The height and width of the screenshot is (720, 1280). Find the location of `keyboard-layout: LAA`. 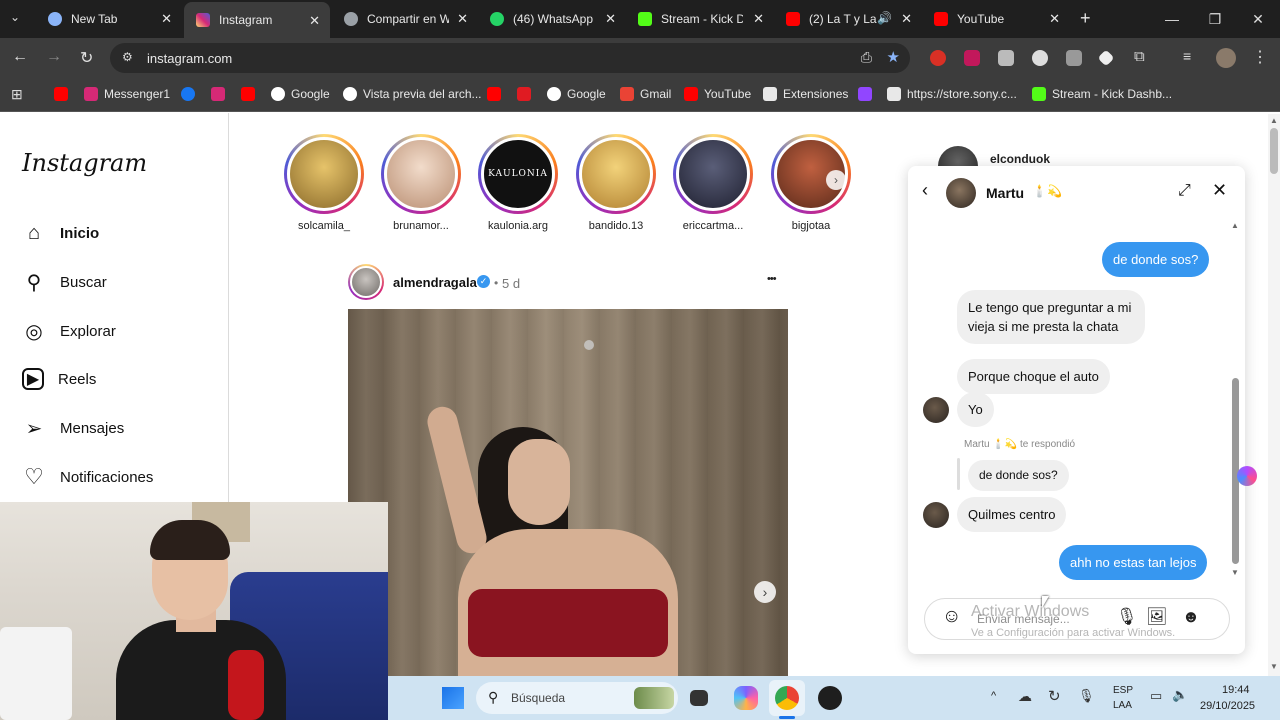

keyboard-layout: LAA is located at coordinates (1122, 705).